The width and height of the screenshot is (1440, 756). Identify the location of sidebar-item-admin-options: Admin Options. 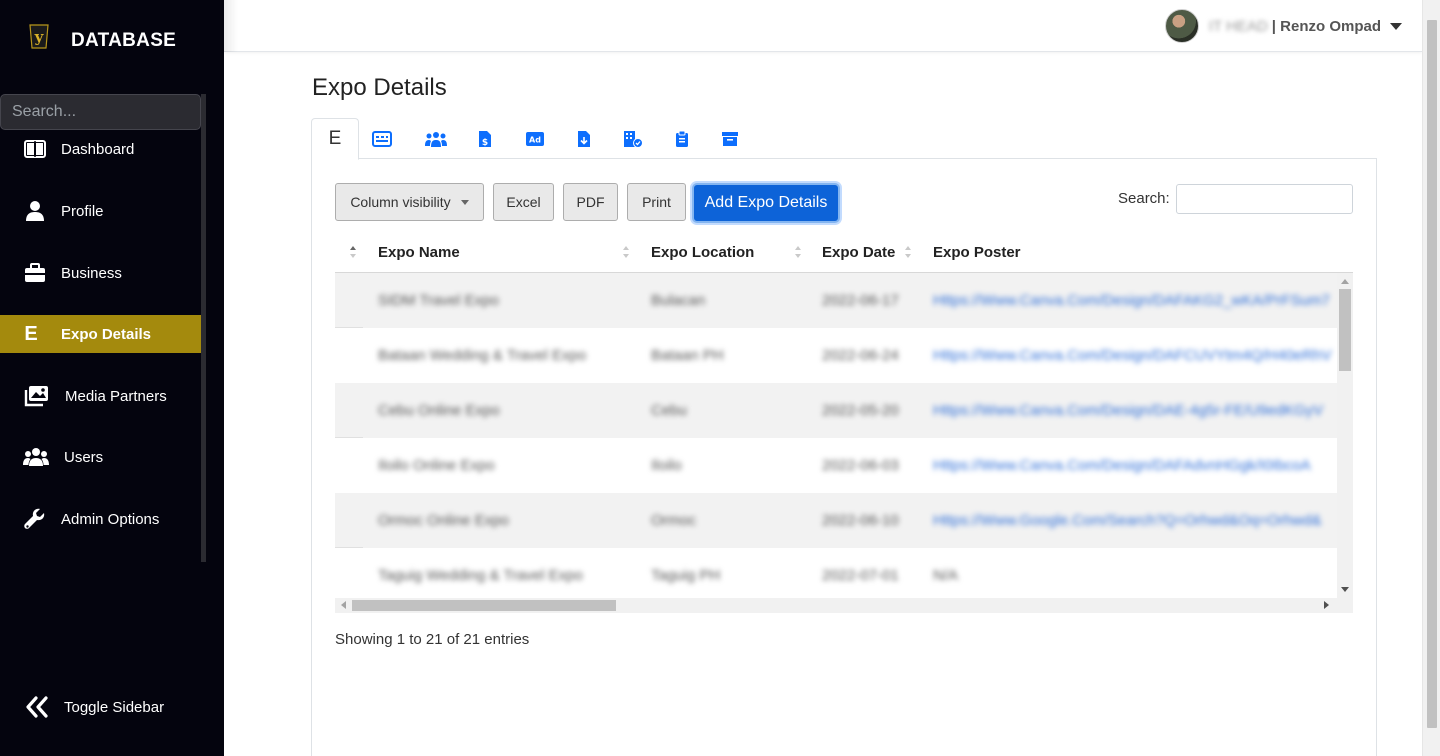
(100, 519).